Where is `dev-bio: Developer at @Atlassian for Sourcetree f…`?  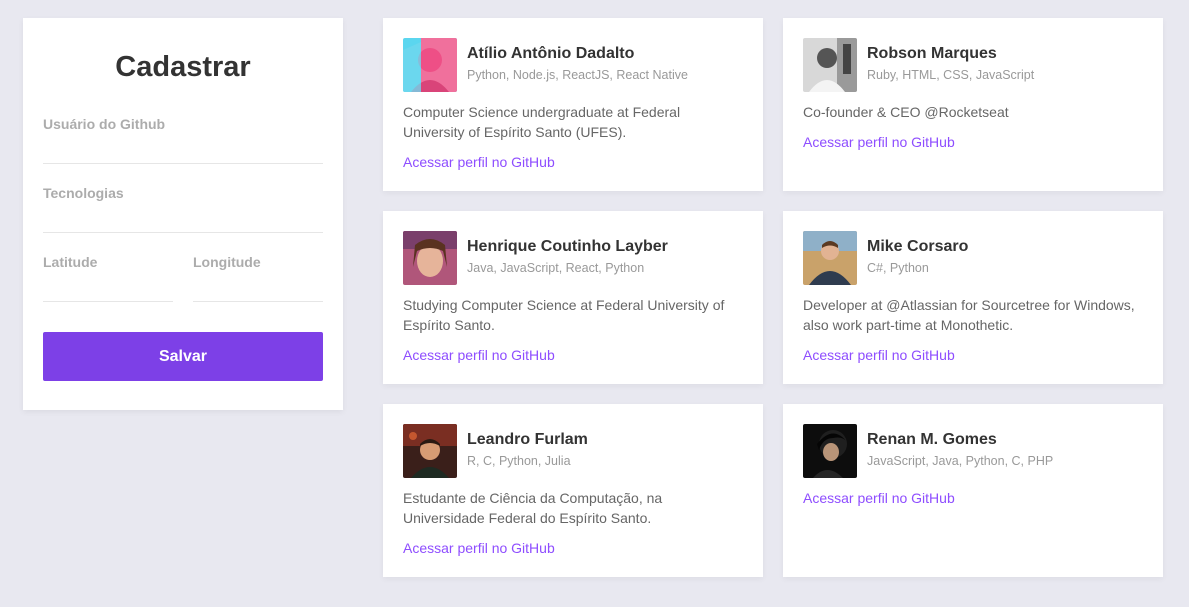 dev-bio: Developer at @Atlassian for Sourcetree f… is located at coordinates (969, 315).